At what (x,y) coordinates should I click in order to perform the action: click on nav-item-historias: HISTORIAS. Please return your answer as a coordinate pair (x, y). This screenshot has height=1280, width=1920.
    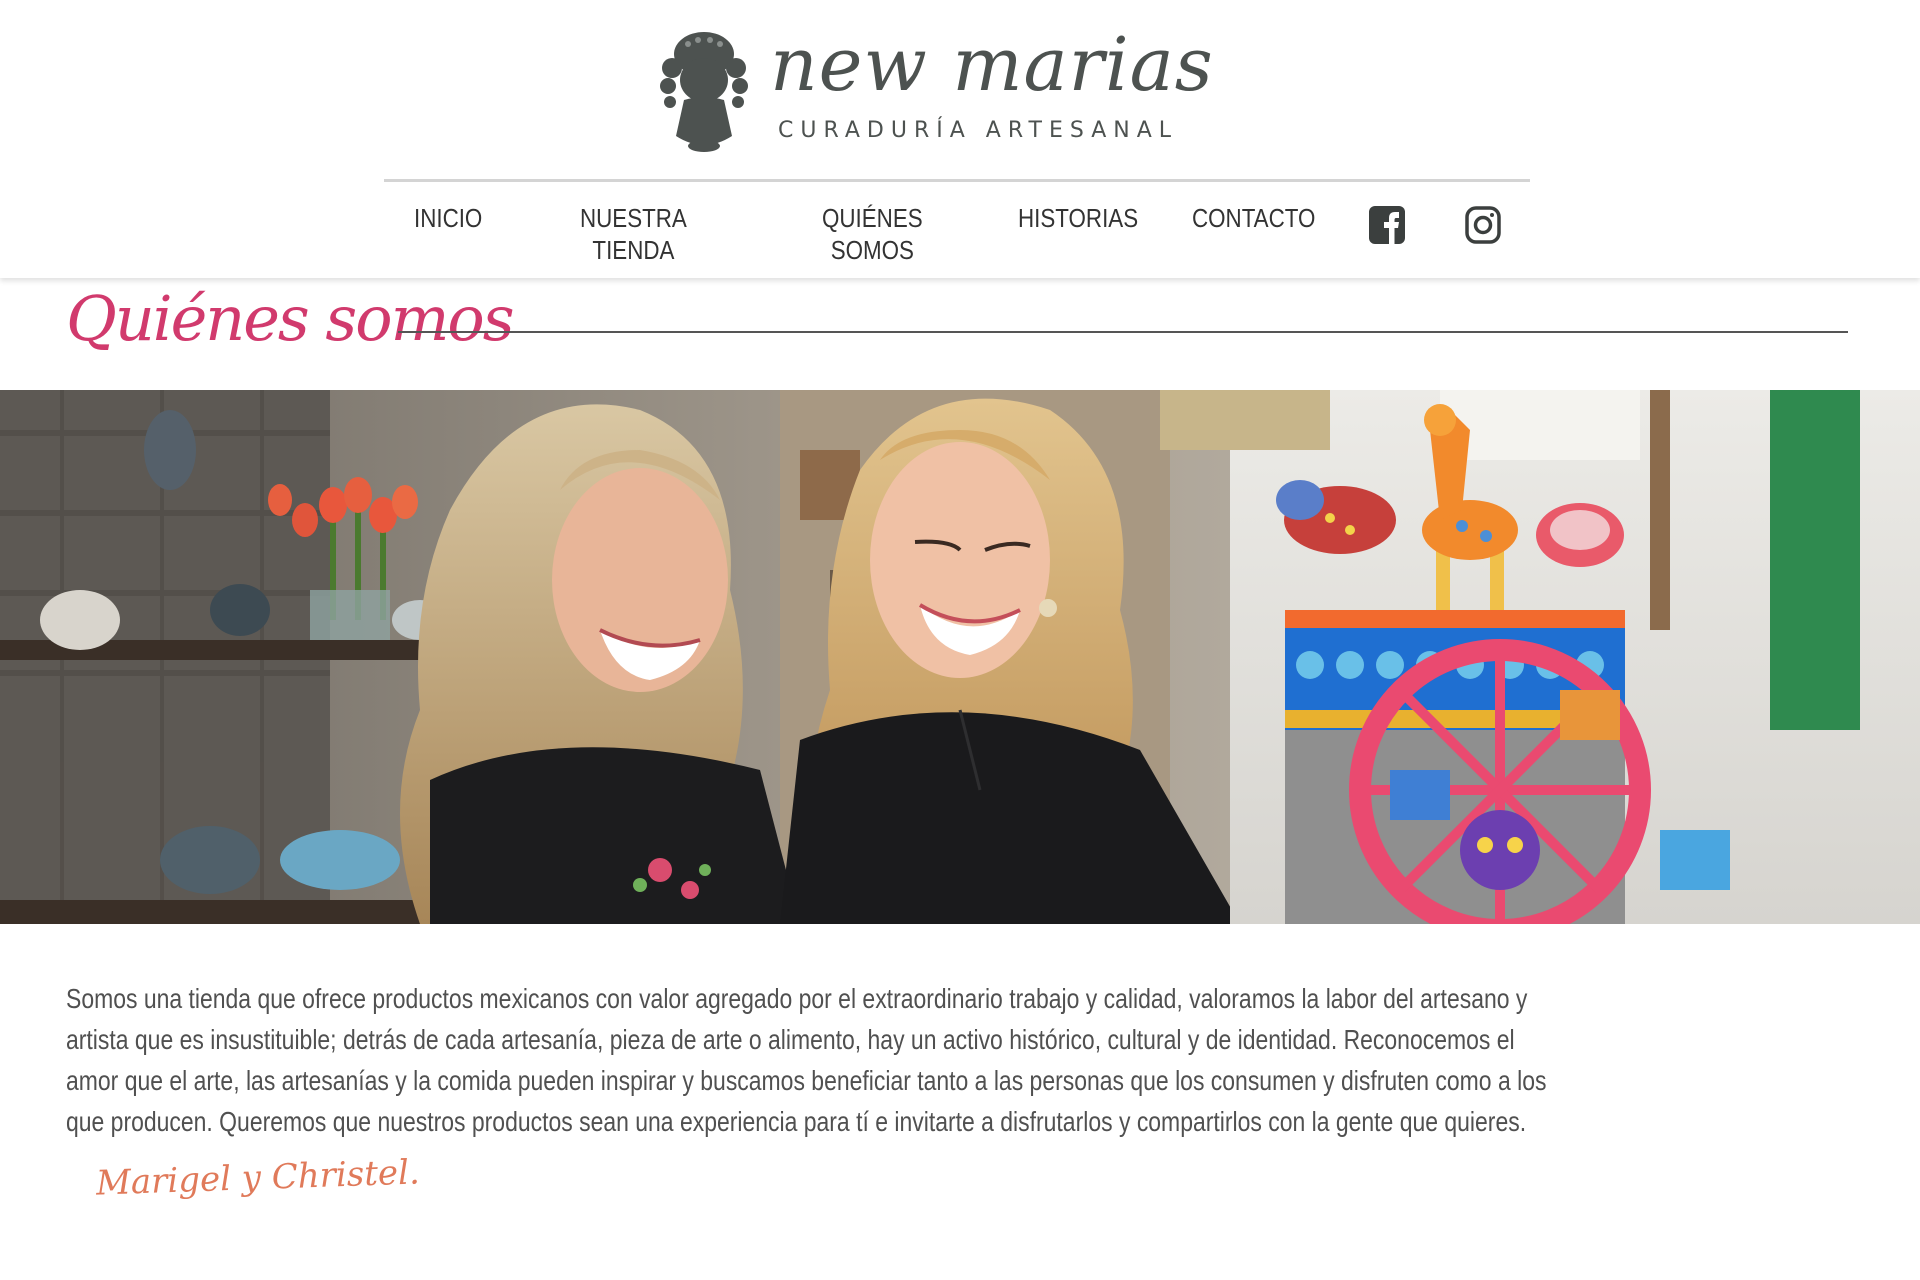
    Looking at the image, I should click on (1078, 218).